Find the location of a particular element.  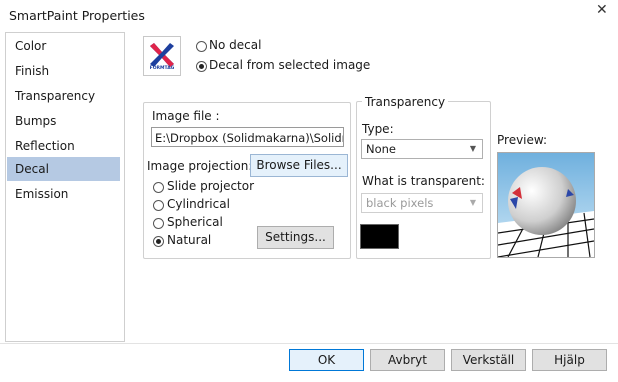

transparent-color-swatch is located at coordinates (379, 236).